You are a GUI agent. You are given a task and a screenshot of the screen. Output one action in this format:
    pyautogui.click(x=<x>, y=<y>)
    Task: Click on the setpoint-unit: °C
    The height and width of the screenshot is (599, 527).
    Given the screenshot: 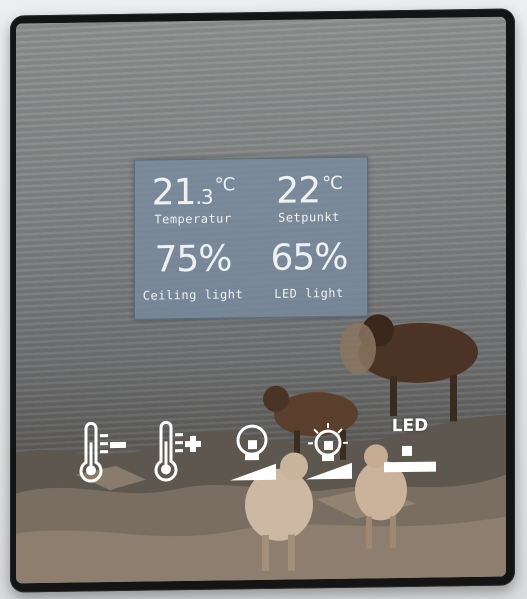 What is the action you would take?
    pyautogui.click(x=332, y=183)
    